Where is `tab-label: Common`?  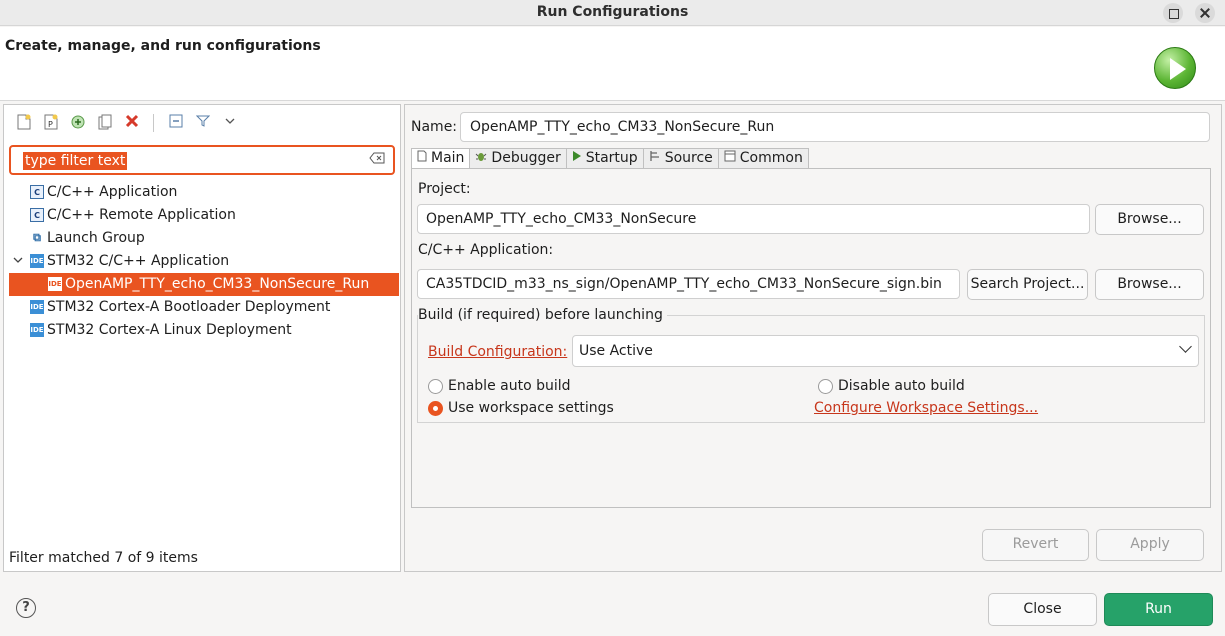
tab-label: Common is located at coordinates (771, 158).